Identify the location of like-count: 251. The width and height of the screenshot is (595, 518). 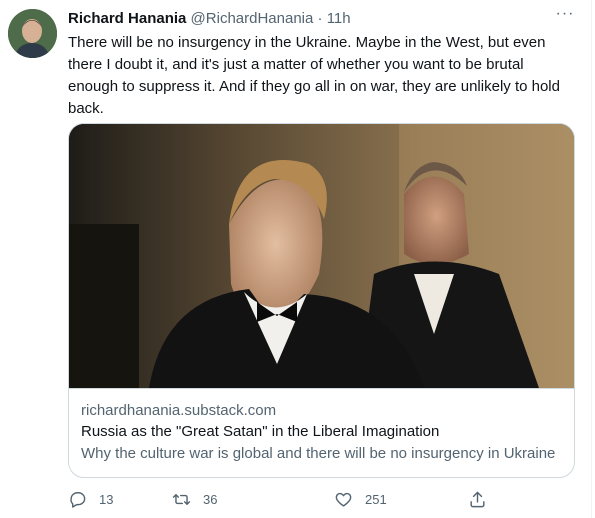
(376, 499).